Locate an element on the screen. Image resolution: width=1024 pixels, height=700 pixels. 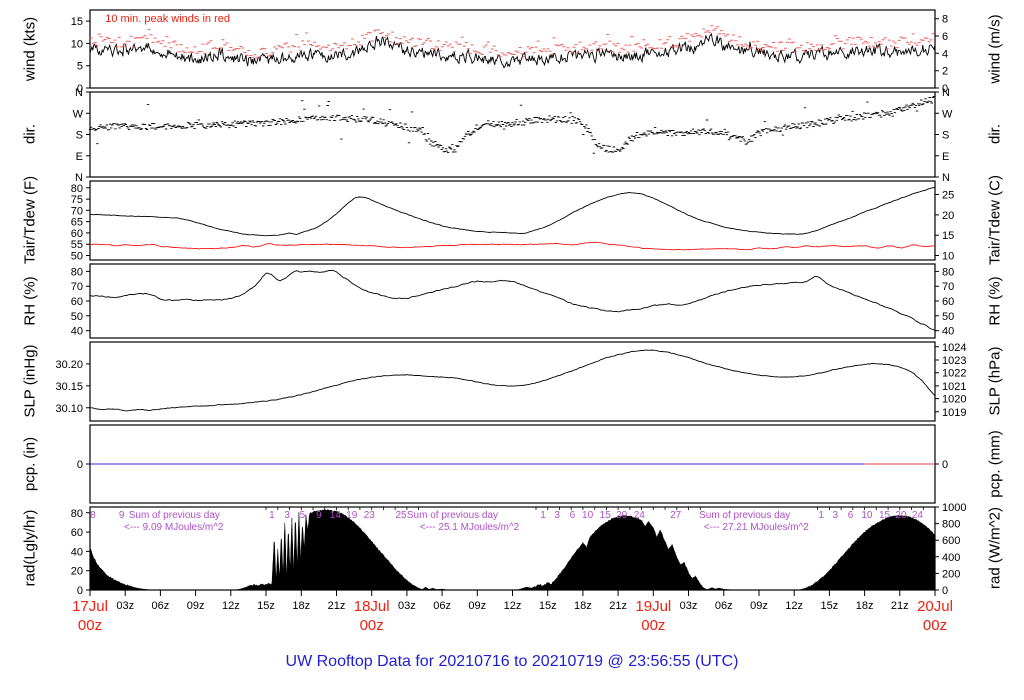
y-label-right-rh: RH (%) is located at coordinates (995, 301).